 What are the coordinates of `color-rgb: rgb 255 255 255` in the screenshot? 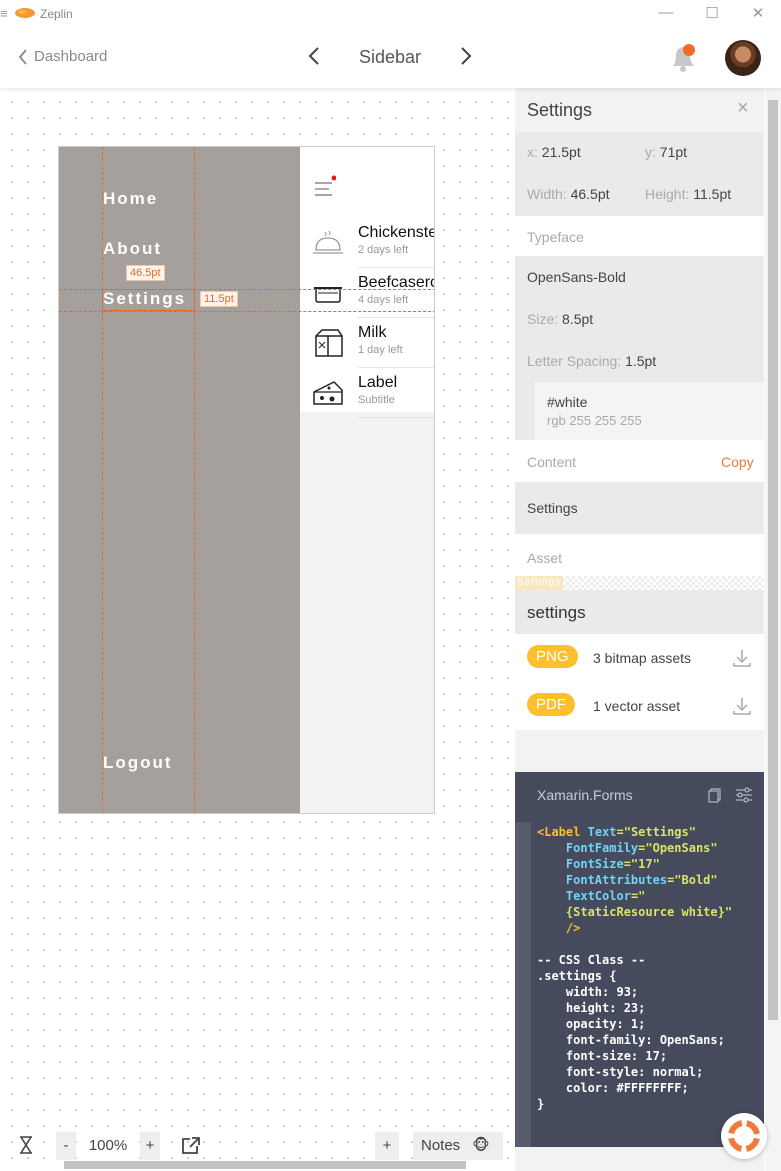 It's located at (594, 420).